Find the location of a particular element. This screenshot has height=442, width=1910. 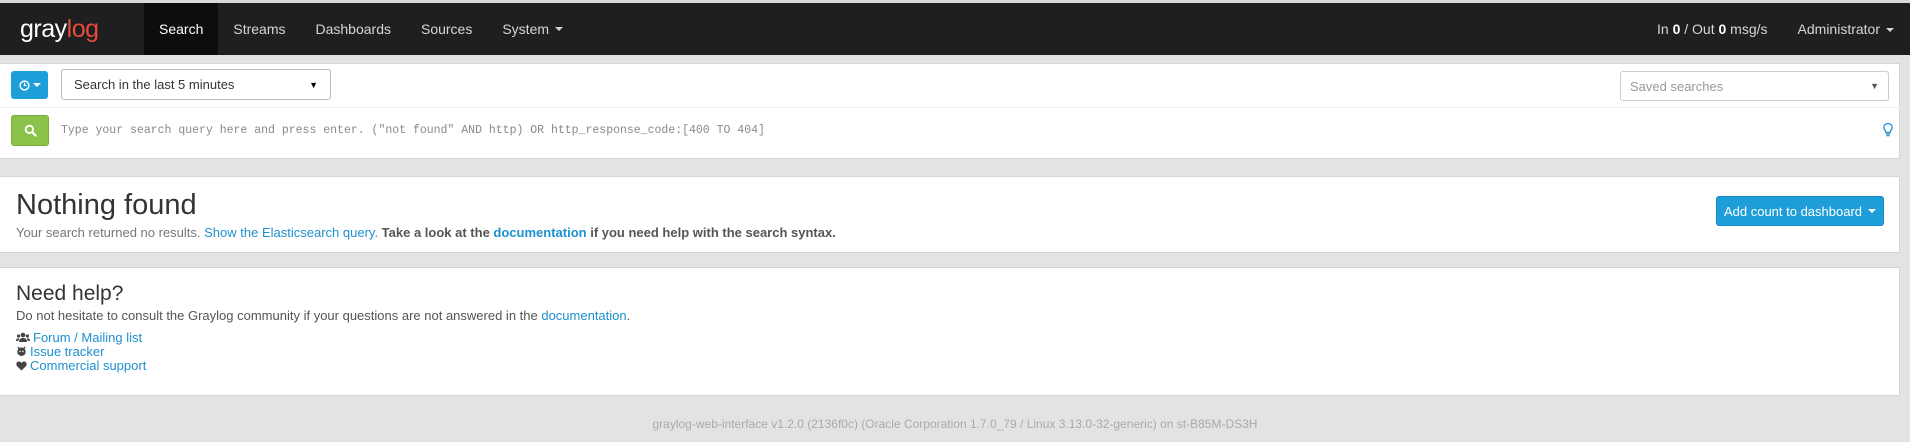

nav-sources-label: Sources is located at coordinates (446, 29).